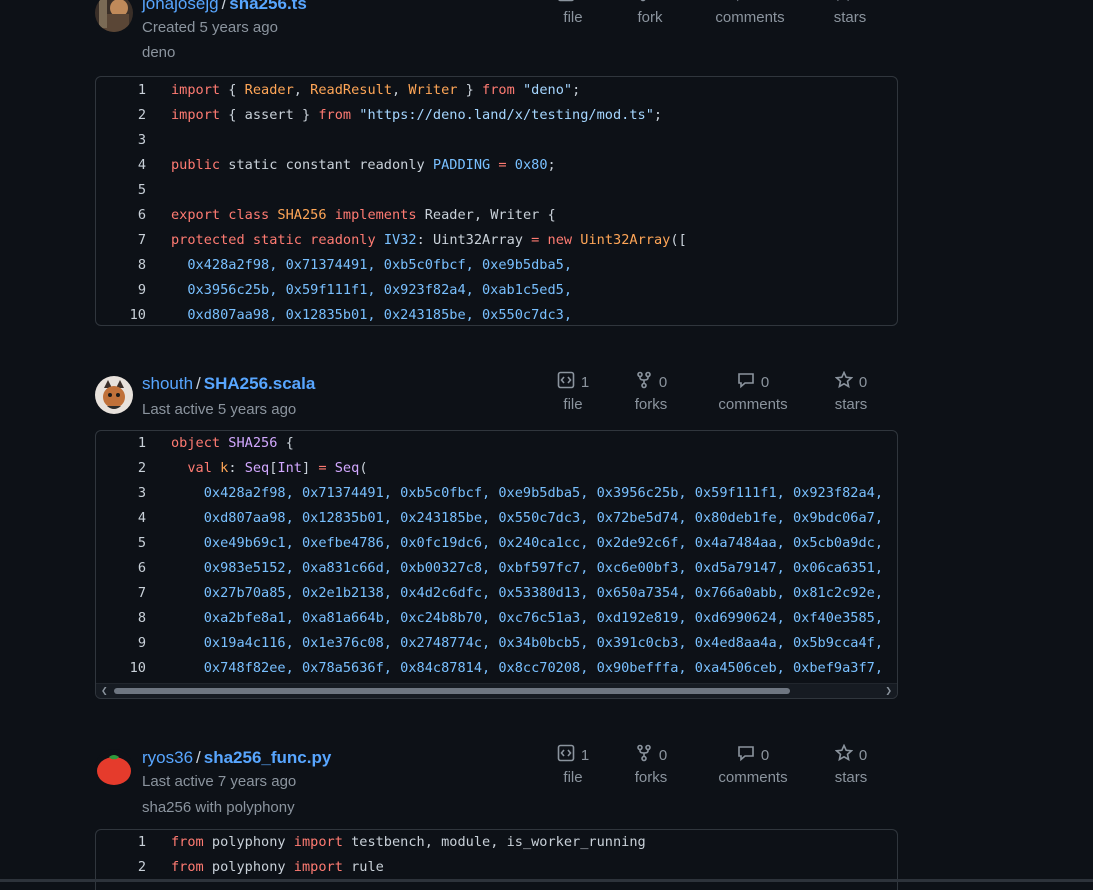 This screenshot has width=1093, height=890. Describe the element at coordinates (219, 781) in the screenshot. I see `gist-timestamp: Last active 7 years ago` at that location.